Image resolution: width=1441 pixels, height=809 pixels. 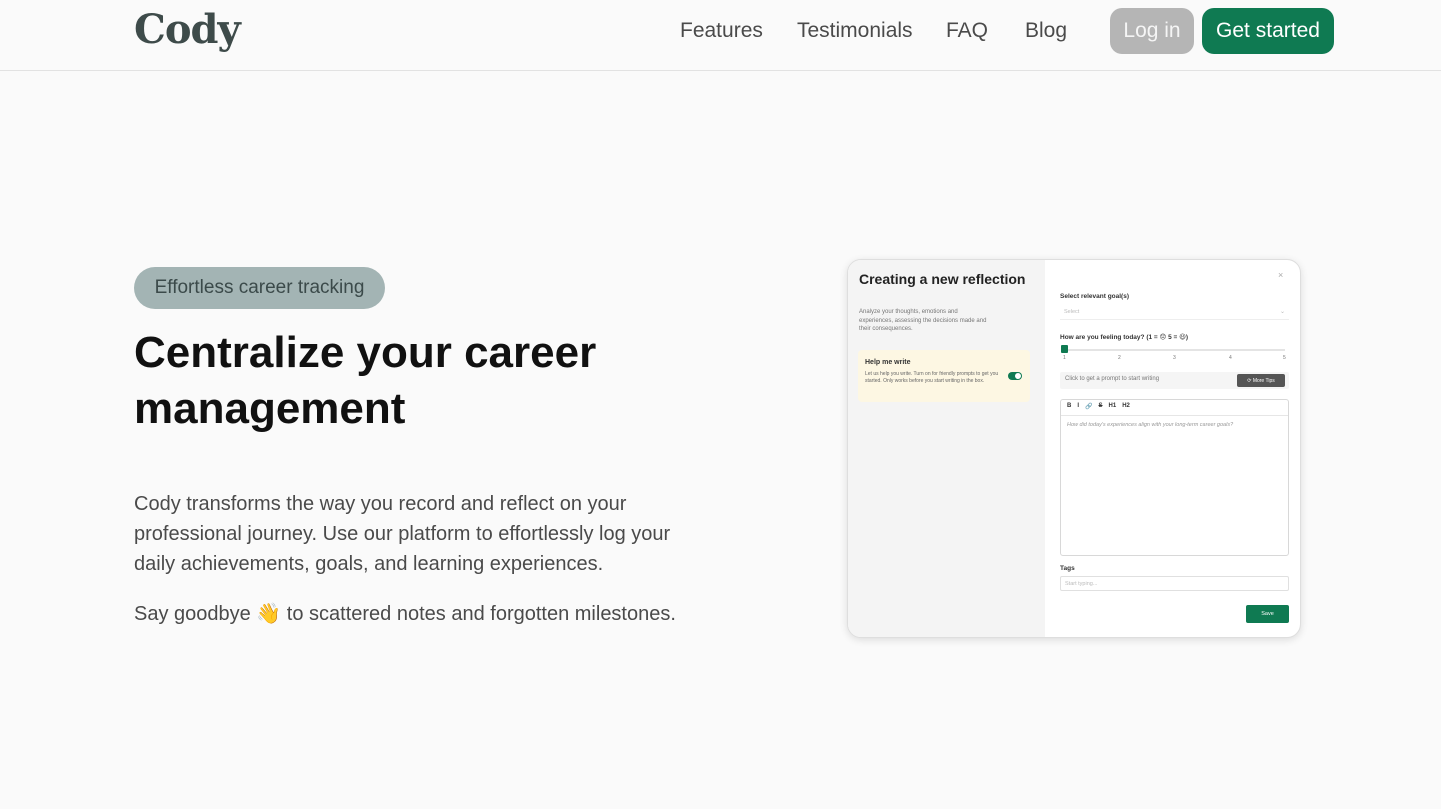 What do you see at coordinates (1174, 350) in the screenshot?
I see `feeling-slider` at bounding box center [1174, 350].